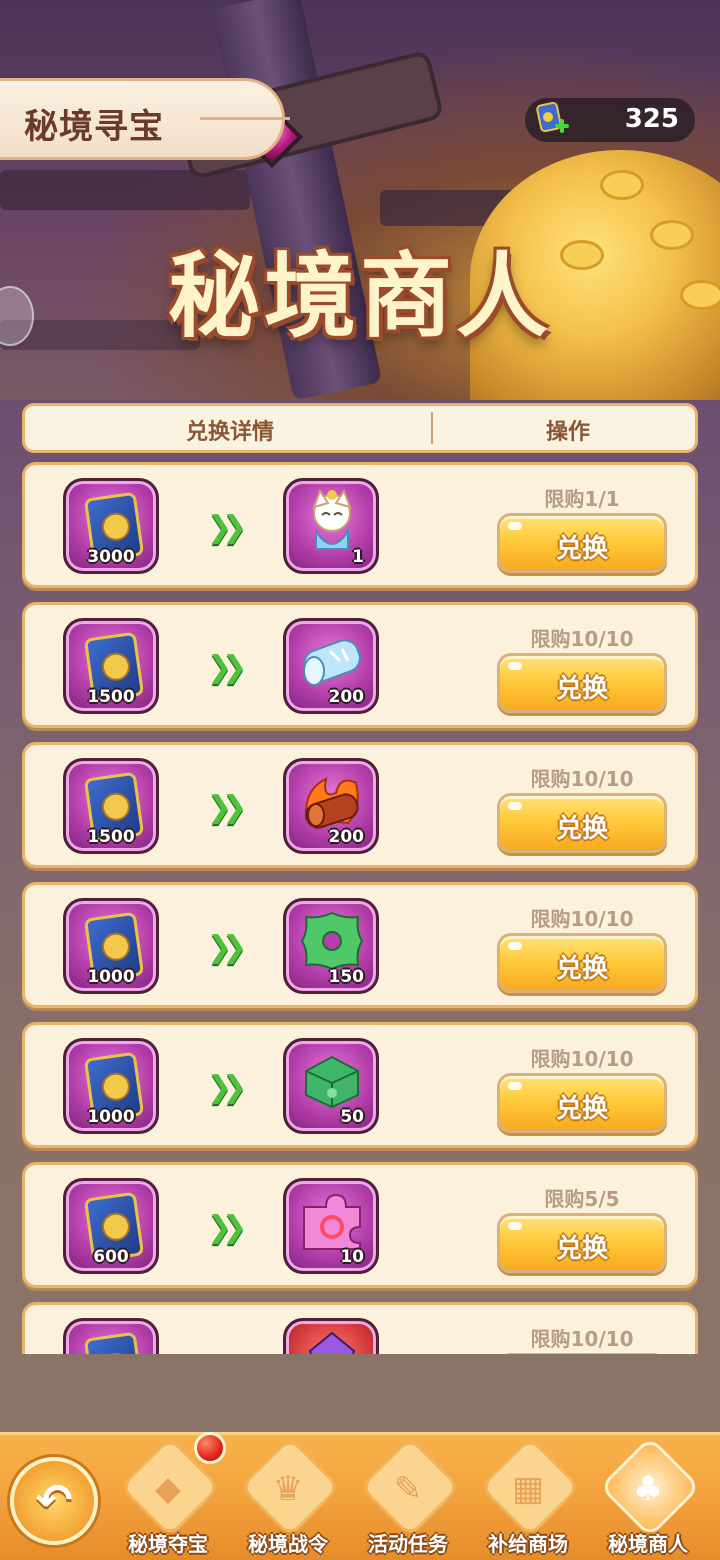  What do you see at coordinates (582, 1353) in the screenshot?
I see `exchange-button` at bounding box center [582, 1353].